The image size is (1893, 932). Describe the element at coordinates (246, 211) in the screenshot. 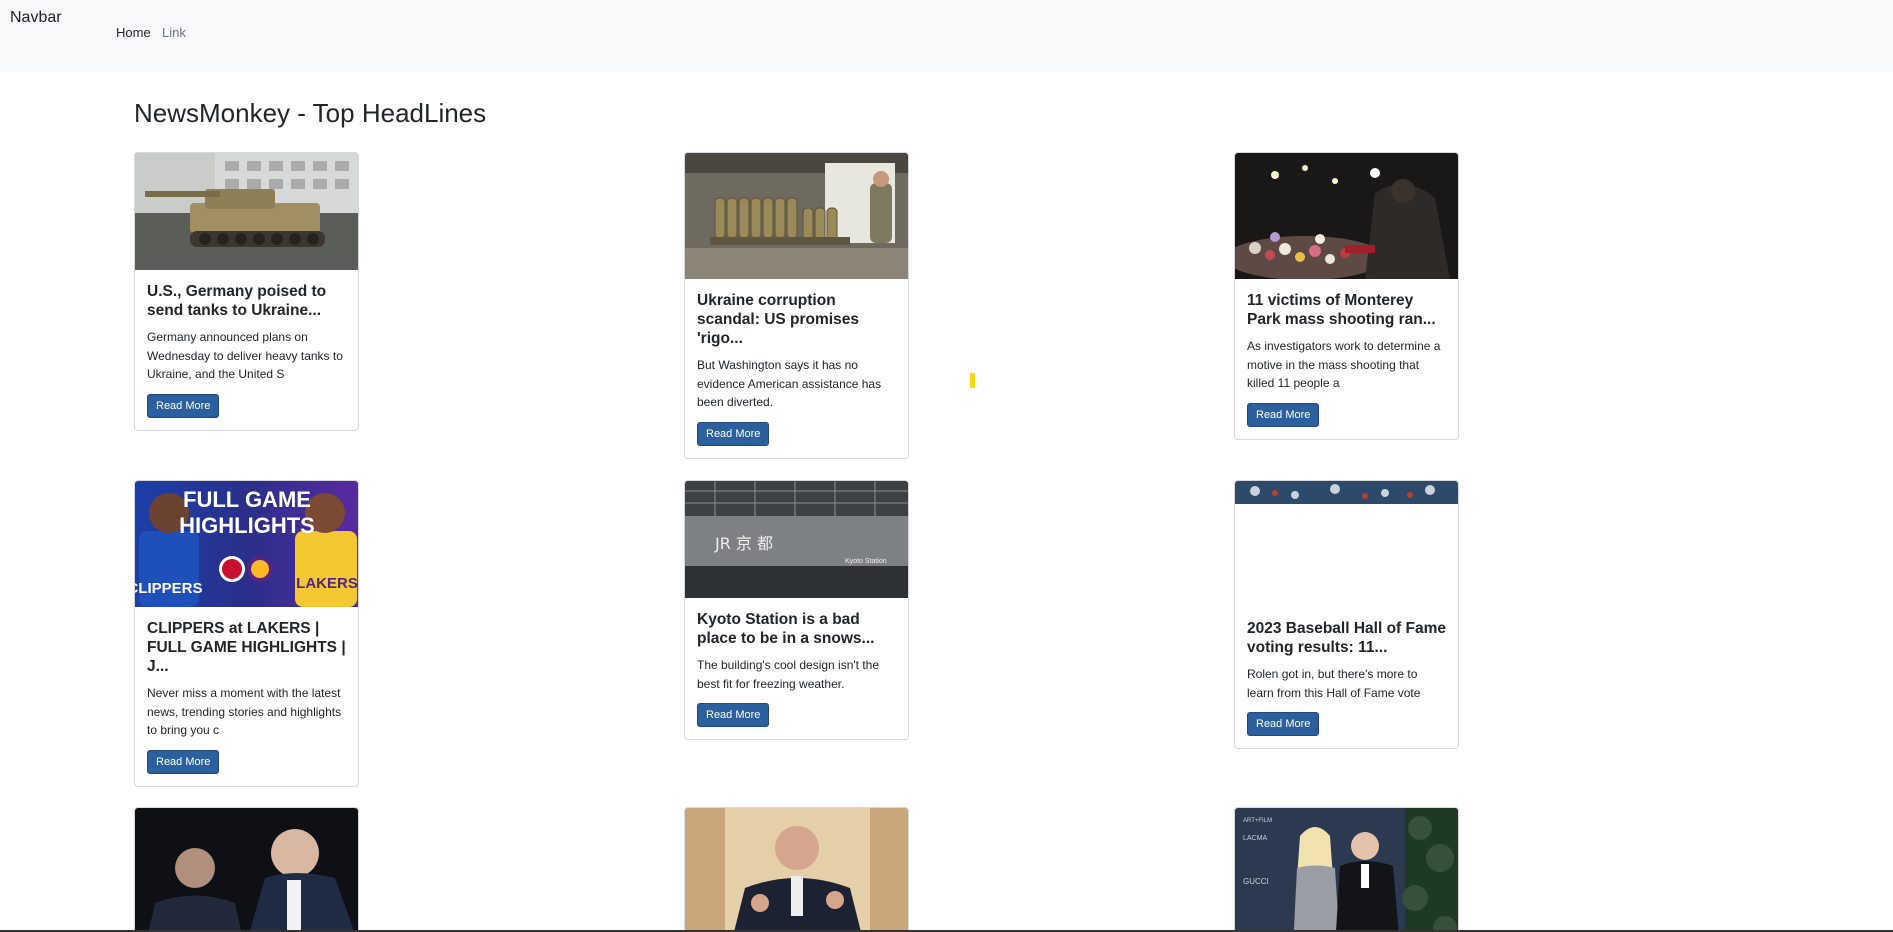

I see `news-image-tank` at that location.